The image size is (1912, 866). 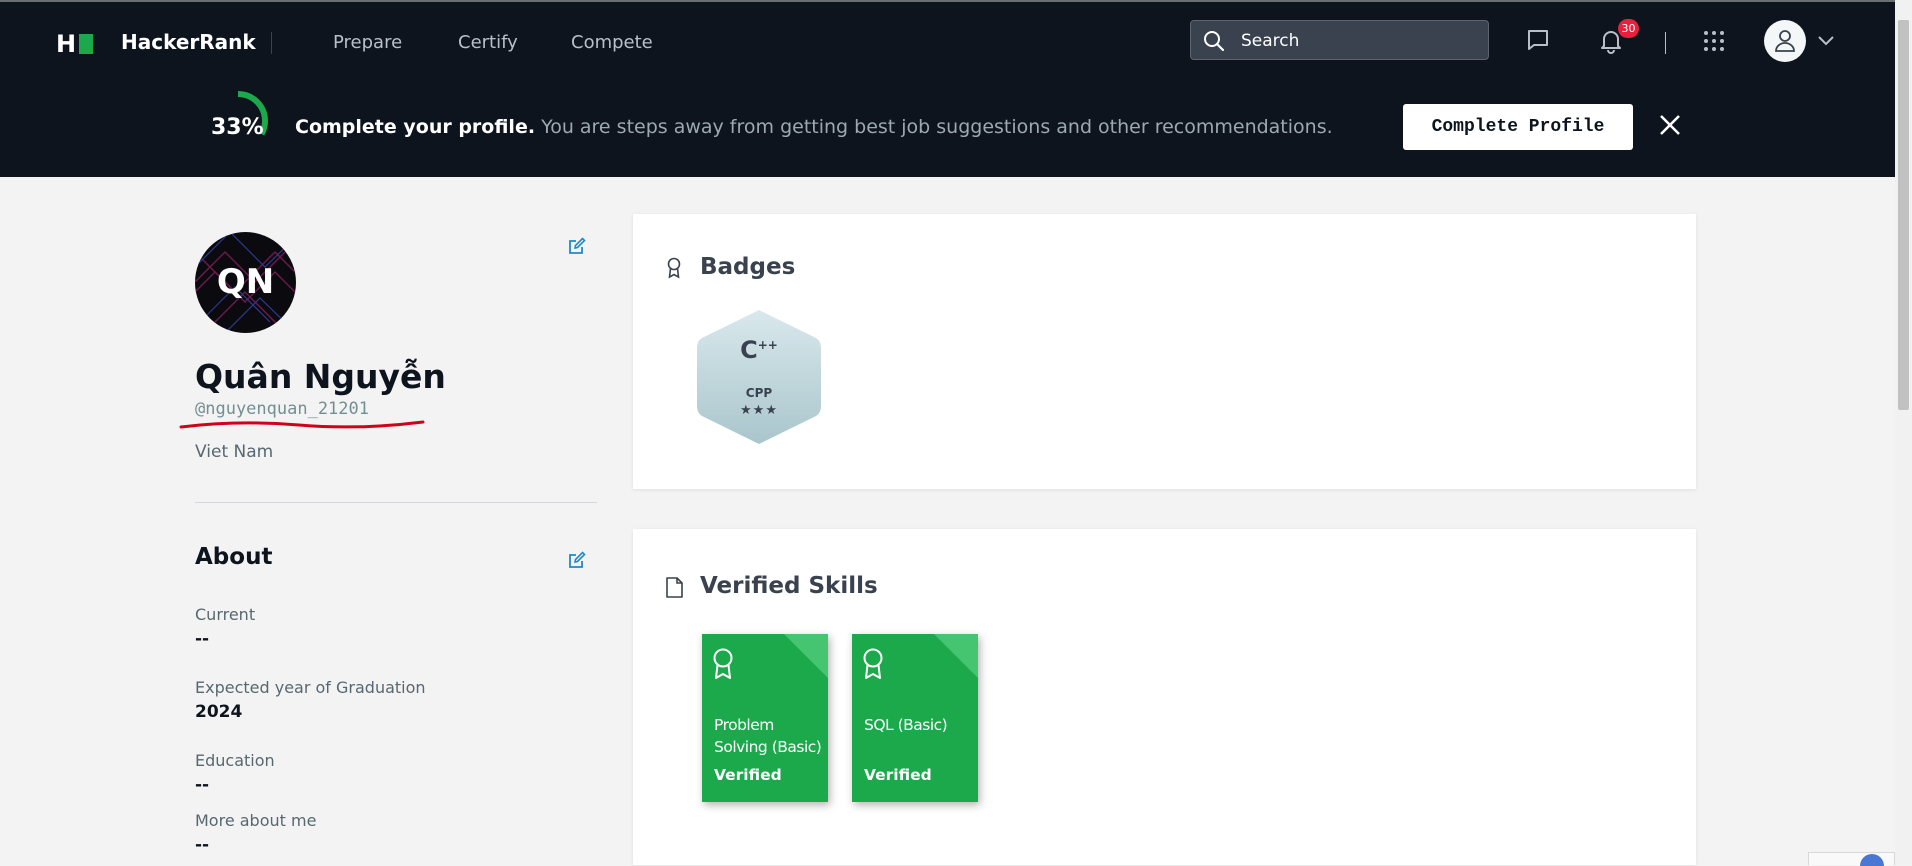 What do you see at coordinates (674, 268) in the screenshot?
I see `badge-ribbon-icon` at bounding box center [674, 268].